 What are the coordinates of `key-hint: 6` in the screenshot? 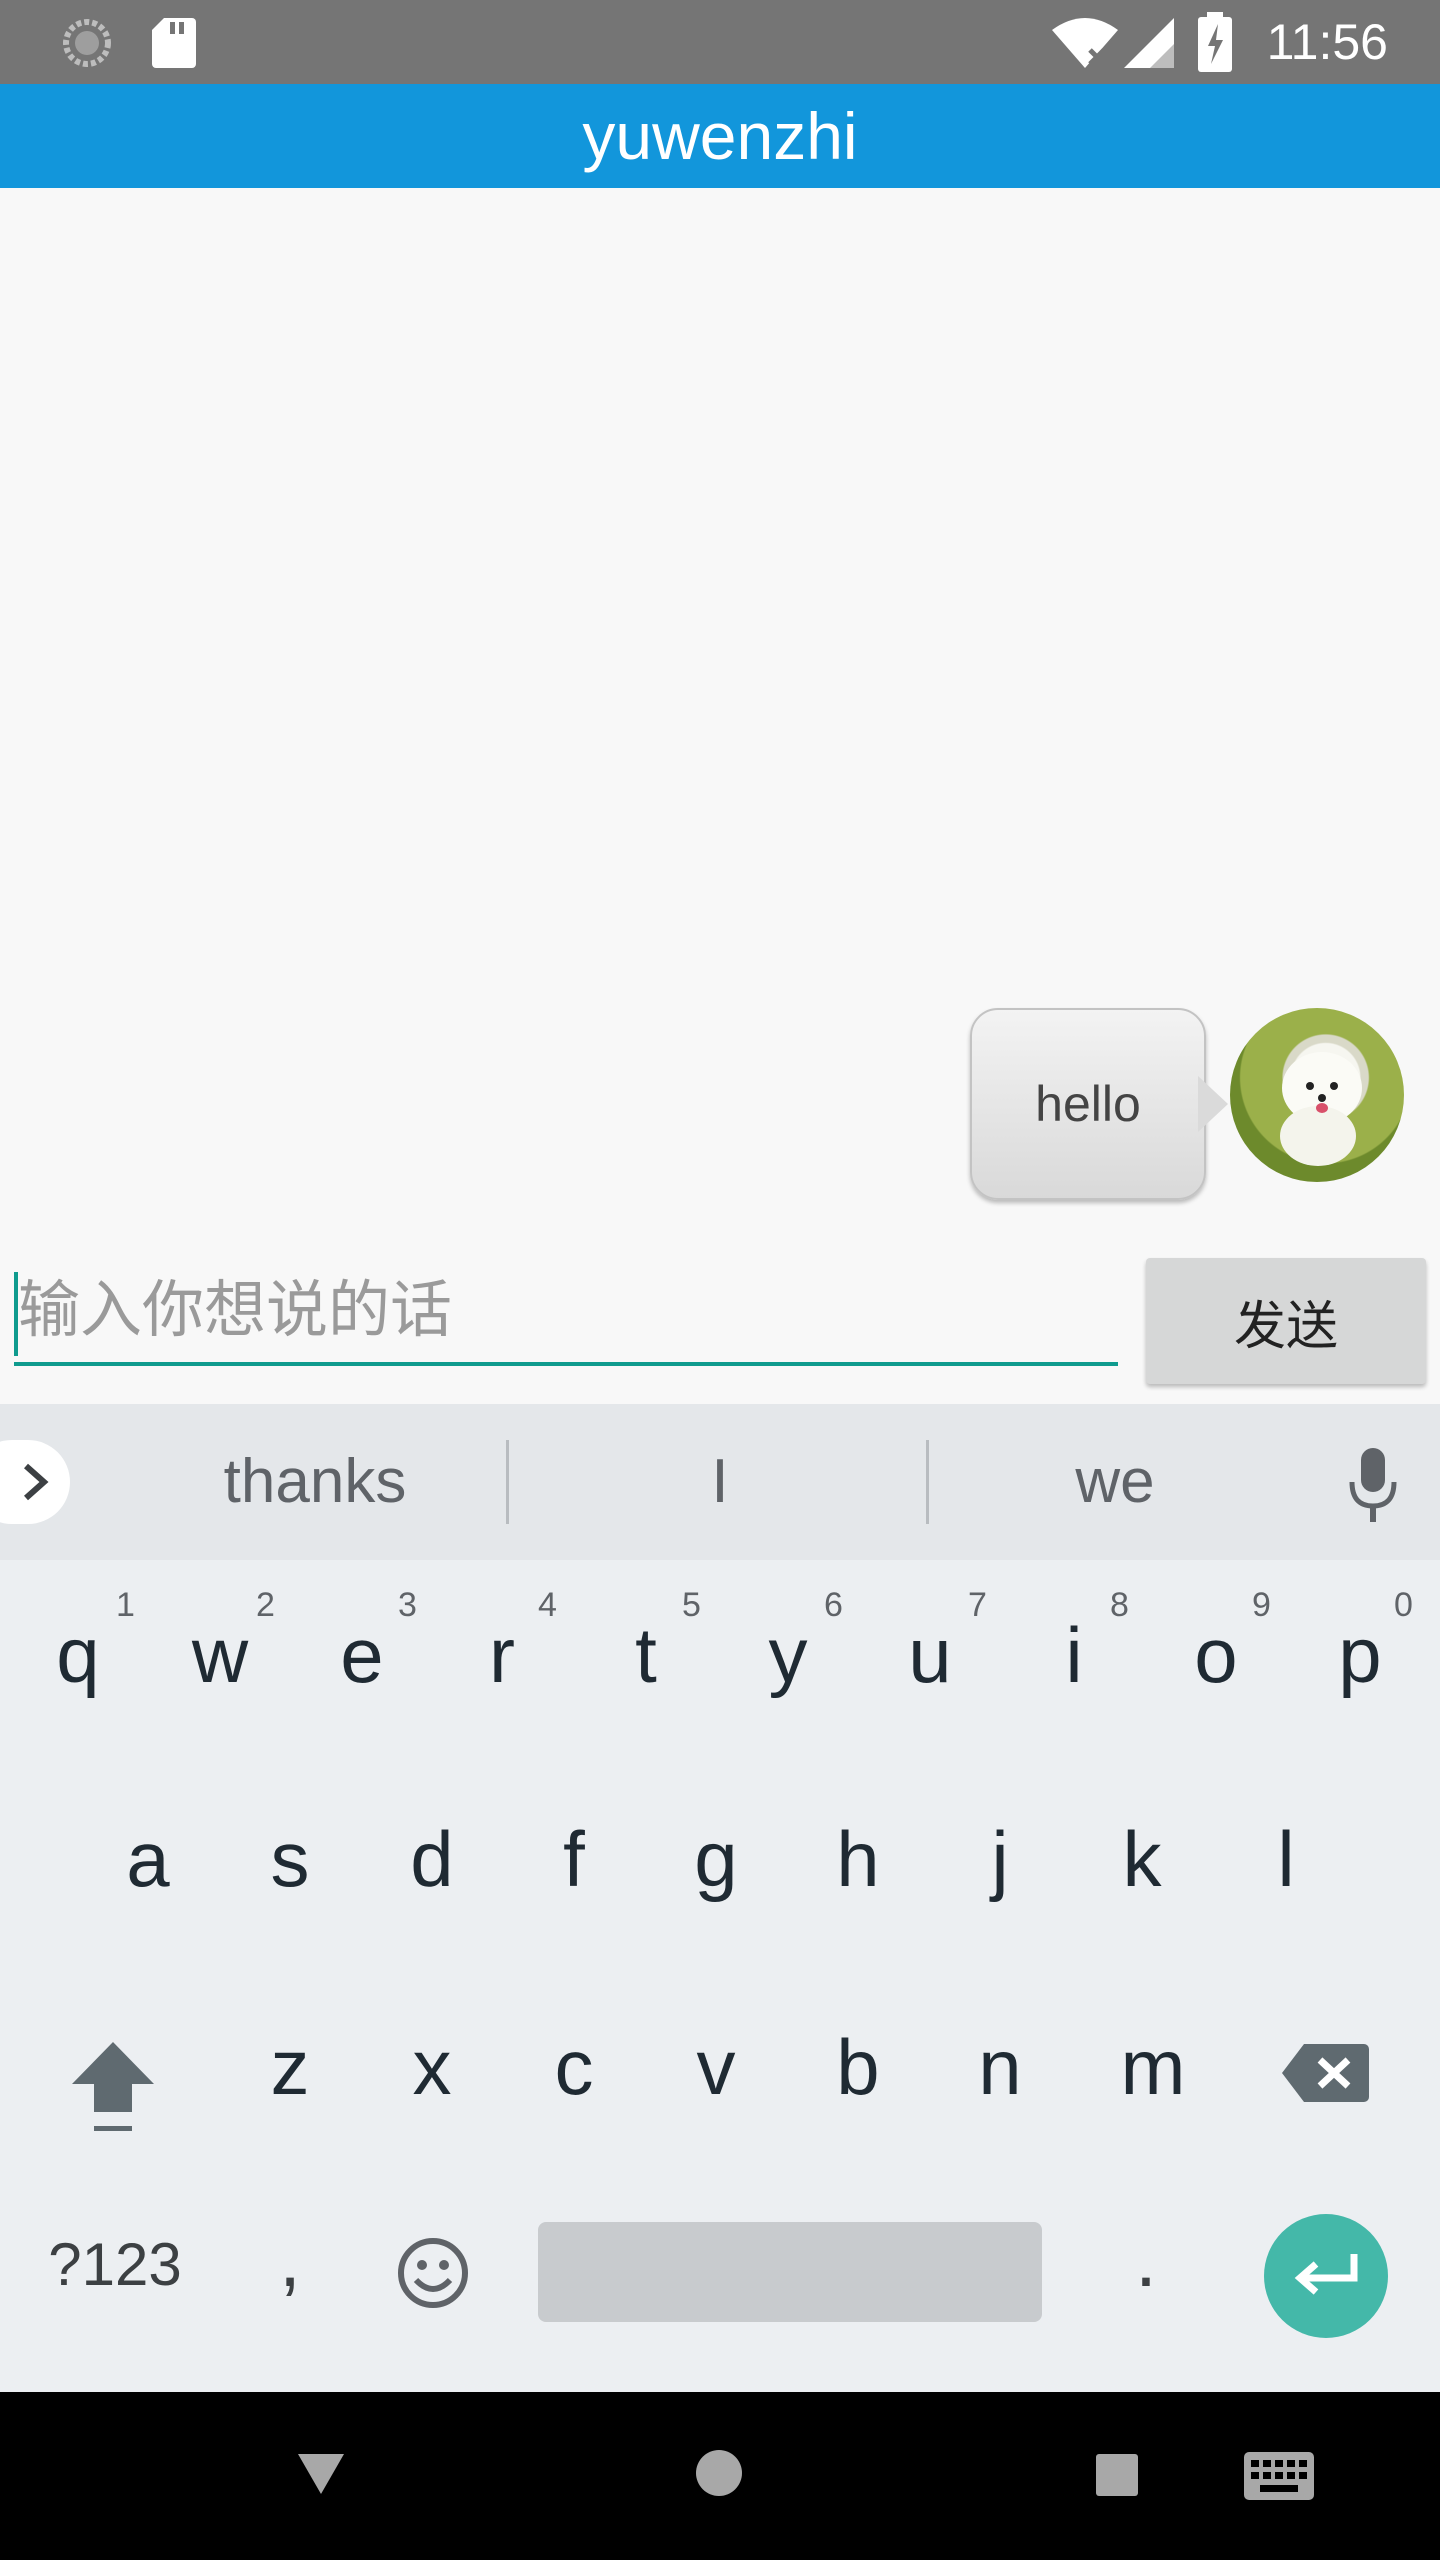 It's located at (833, 1605).